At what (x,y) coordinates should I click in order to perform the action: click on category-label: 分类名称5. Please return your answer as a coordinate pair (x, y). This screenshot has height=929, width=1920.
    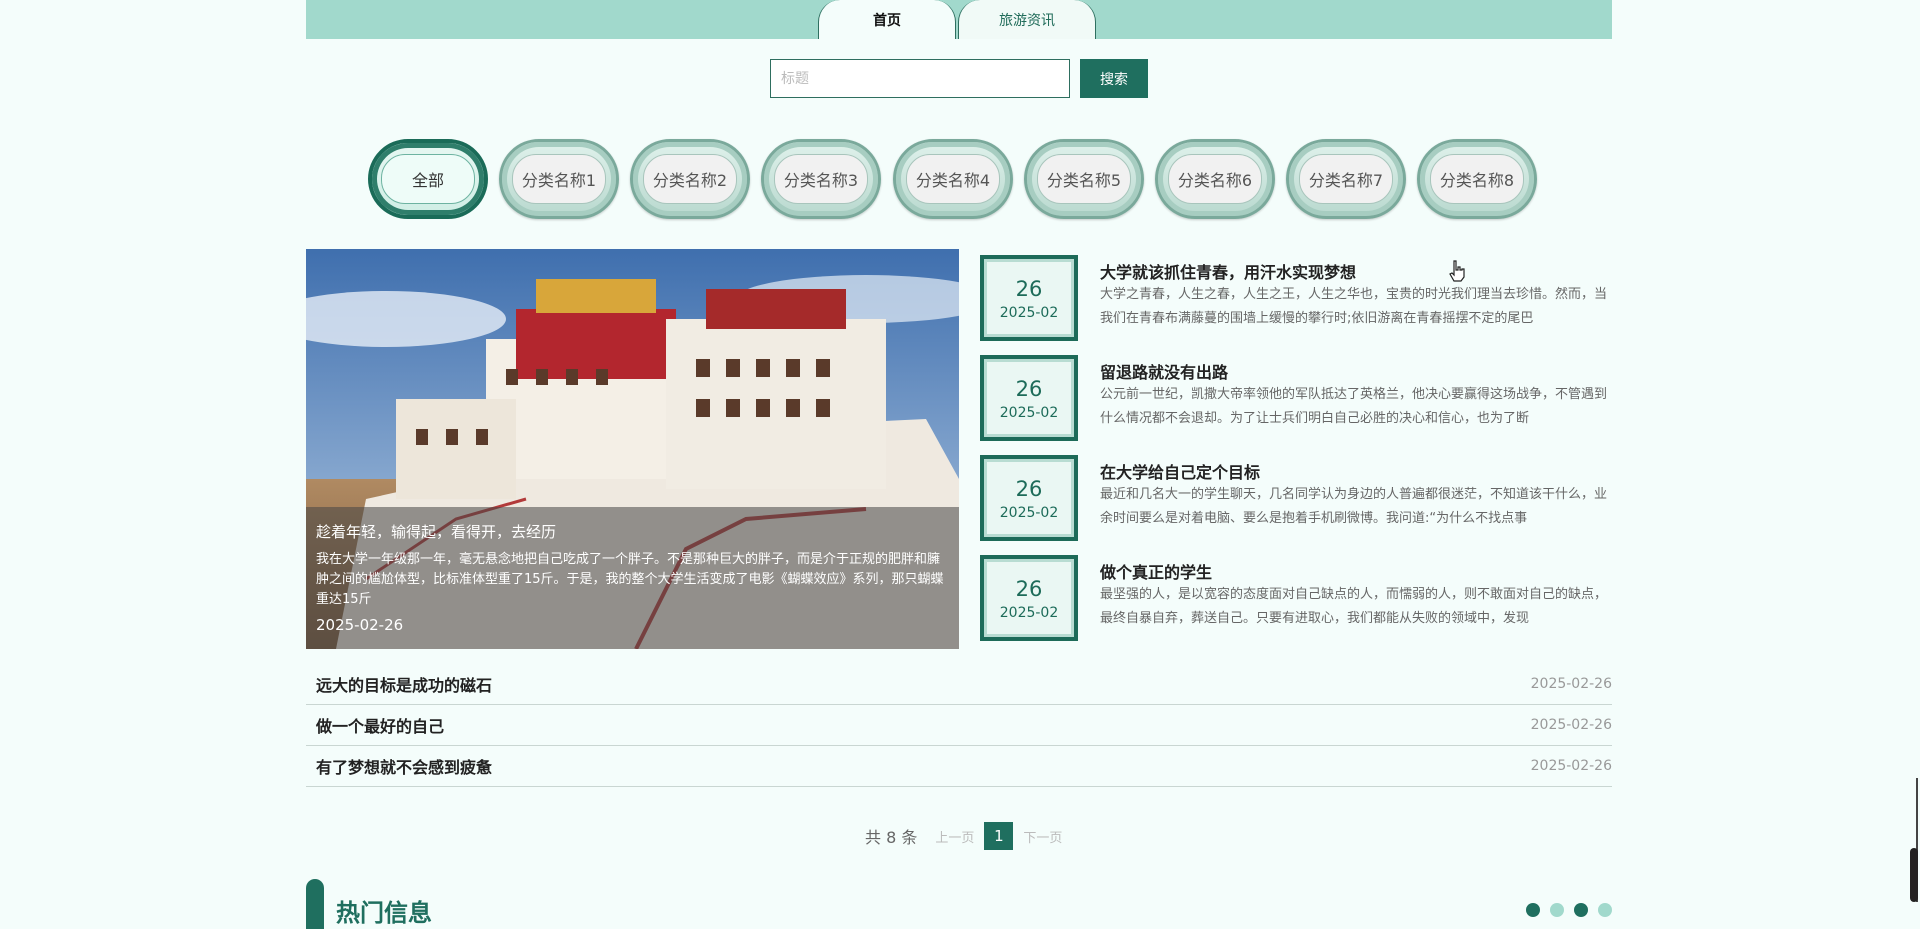
    Looking at the image, I should click on (1084, 179).